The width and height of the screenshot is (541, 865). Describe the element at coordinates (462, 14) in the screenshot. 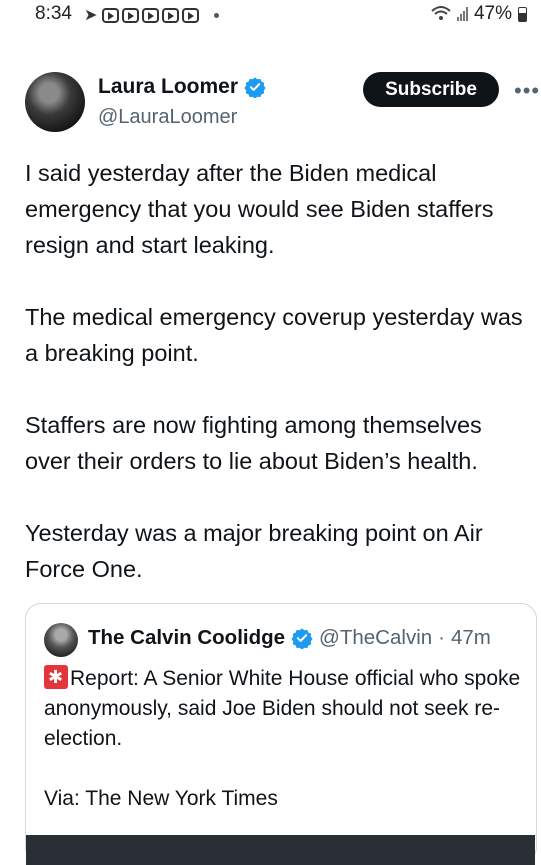

I see `signal-icon` at that location.